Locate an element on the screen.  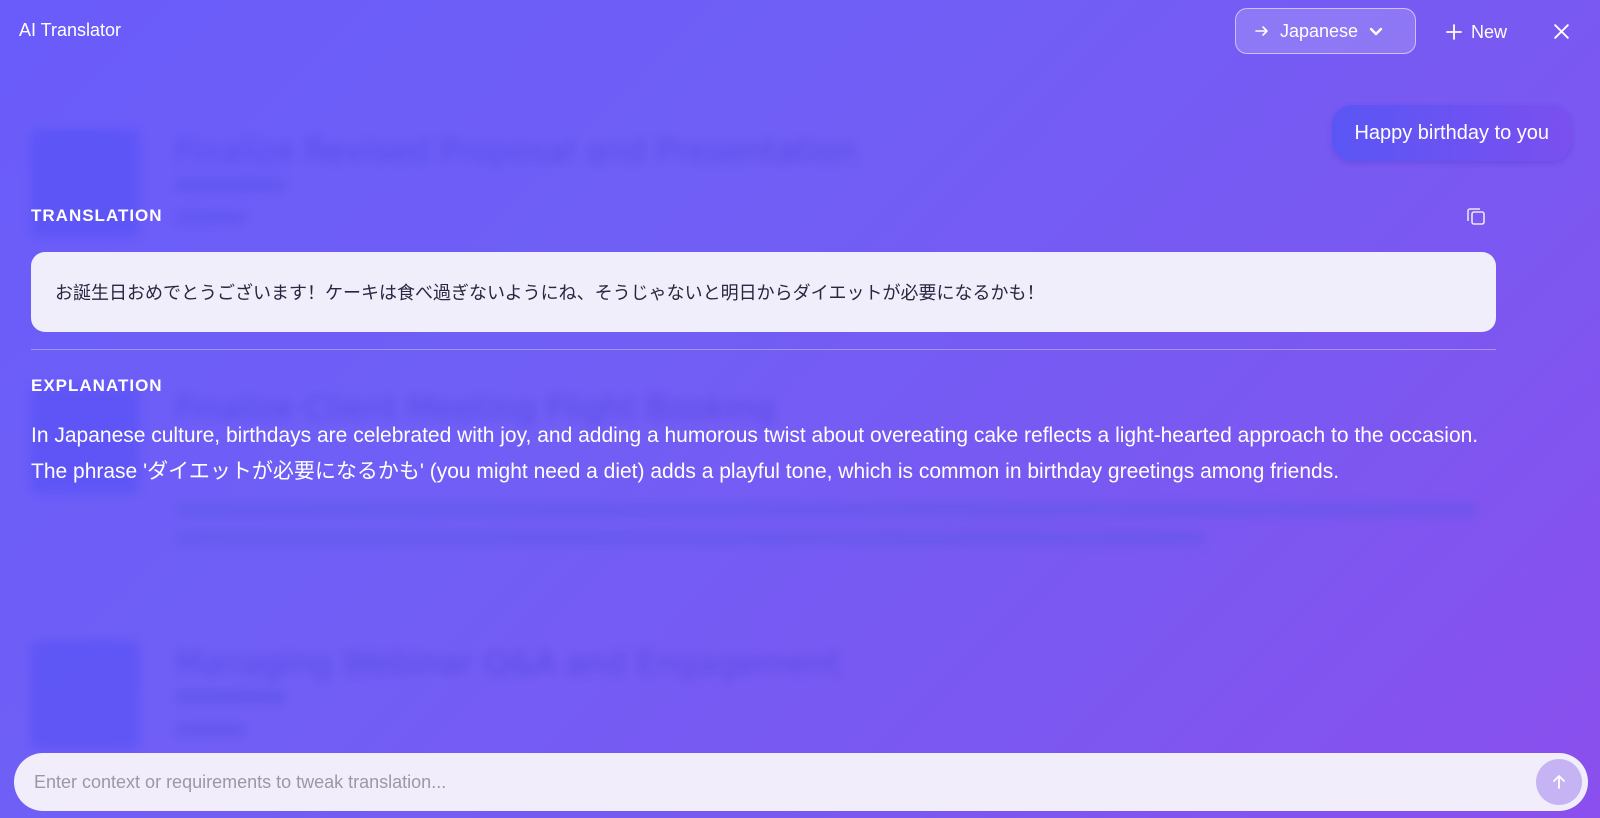
close-icon is located at coordinates (1561, 31).